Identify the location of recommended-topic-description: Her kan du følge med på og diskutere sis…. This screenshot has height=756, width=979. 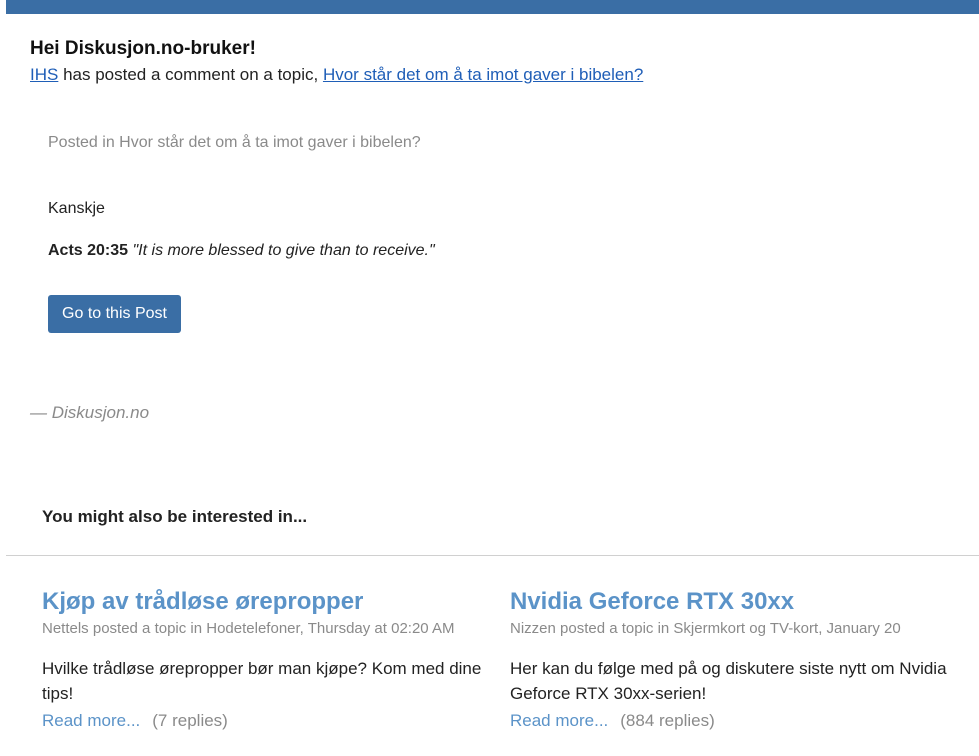
(728, 681).